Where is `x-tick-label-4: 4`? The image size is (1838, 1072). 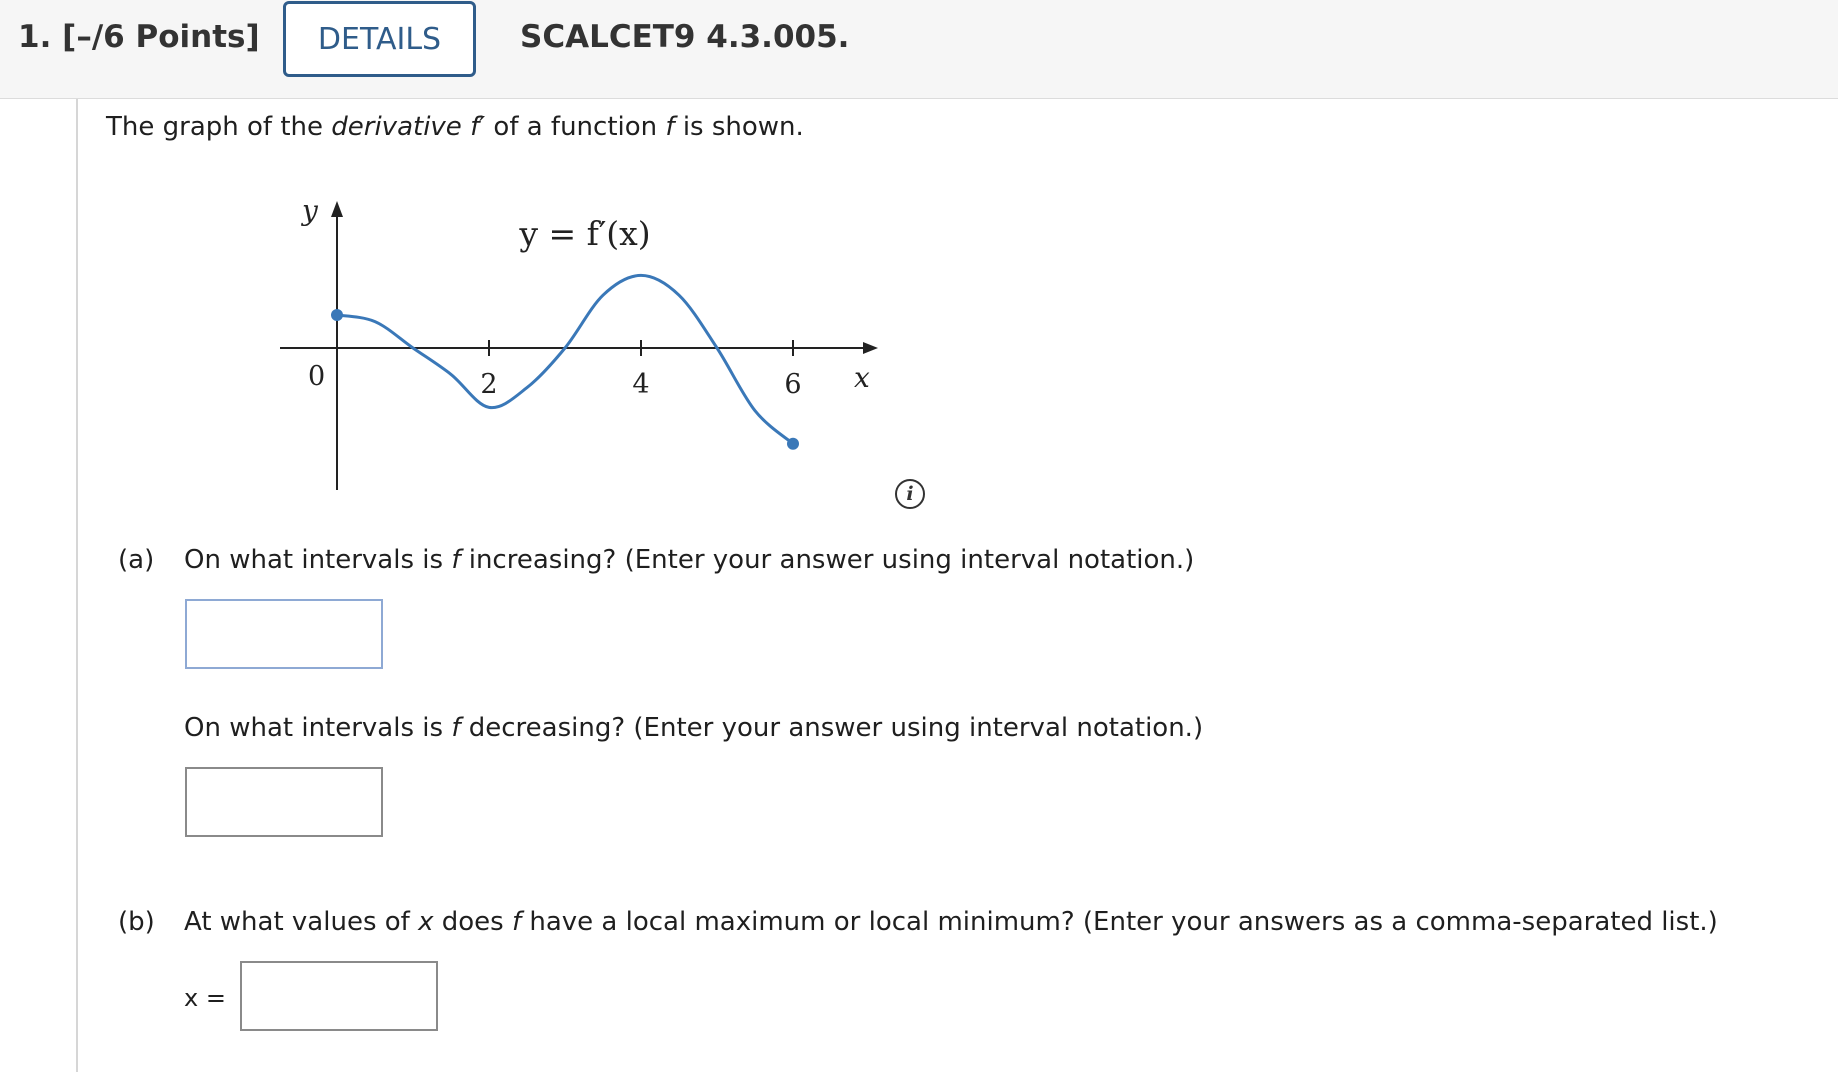 x-tick-label-4: 4 is located at coordinates (640, 384).